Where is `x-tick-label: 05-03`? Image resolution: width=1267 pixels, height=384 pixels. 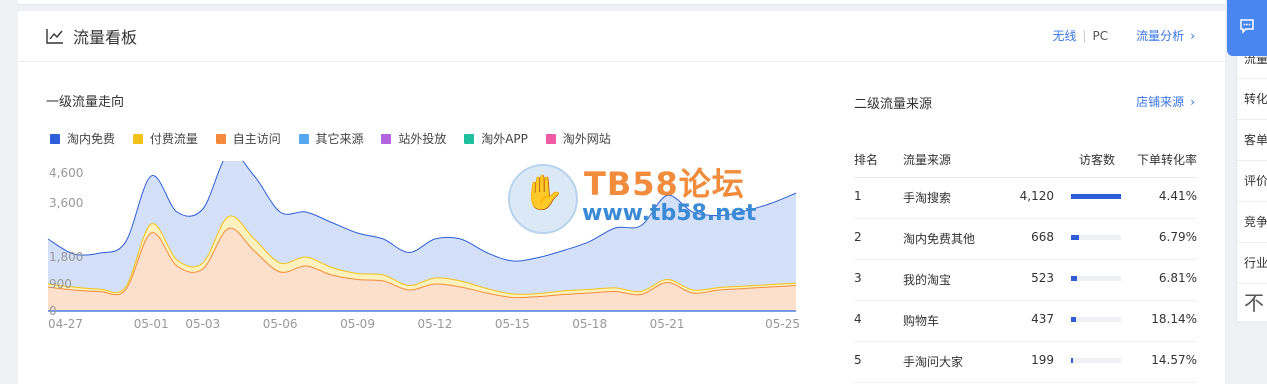 x-tick-label: 05-03 is located at coordinates (202, 324).